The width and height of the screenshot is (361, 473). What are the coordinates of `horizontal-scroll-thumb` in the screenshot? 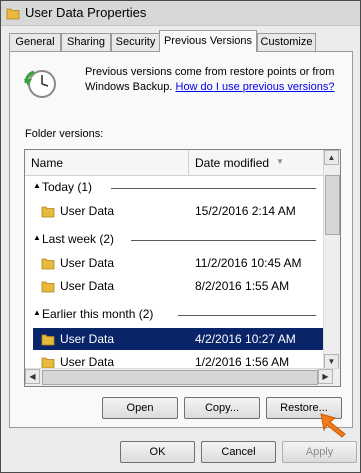 It's located at (180, 377).